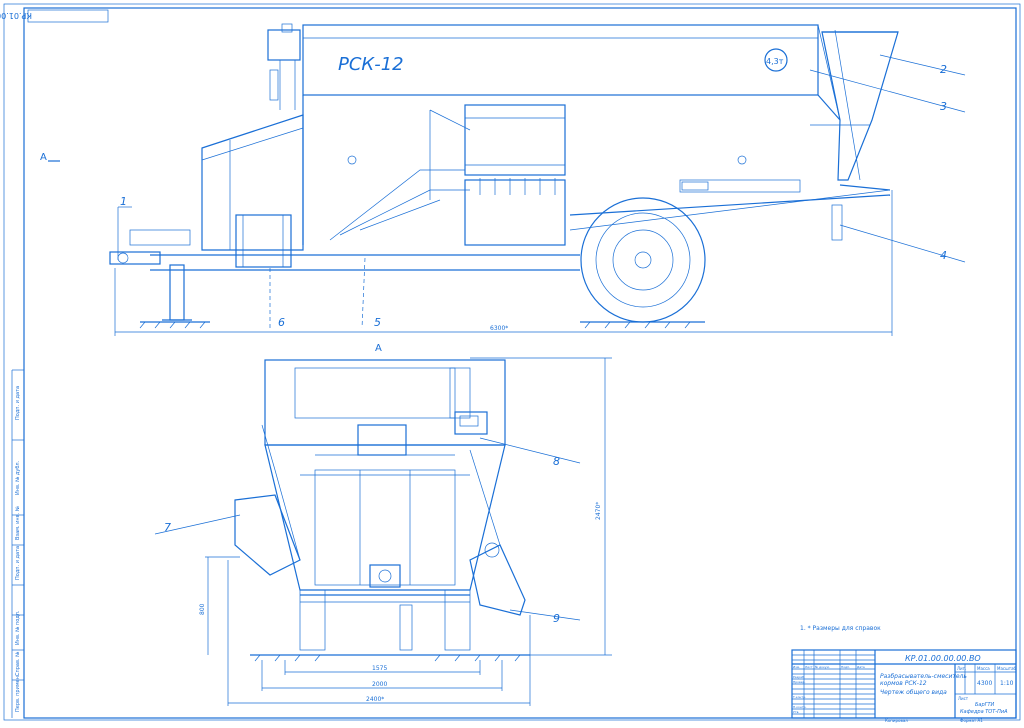 The width and height of the screenshot is (1024, 728). I want to click on svg-text: Лит., so click(961, 668).